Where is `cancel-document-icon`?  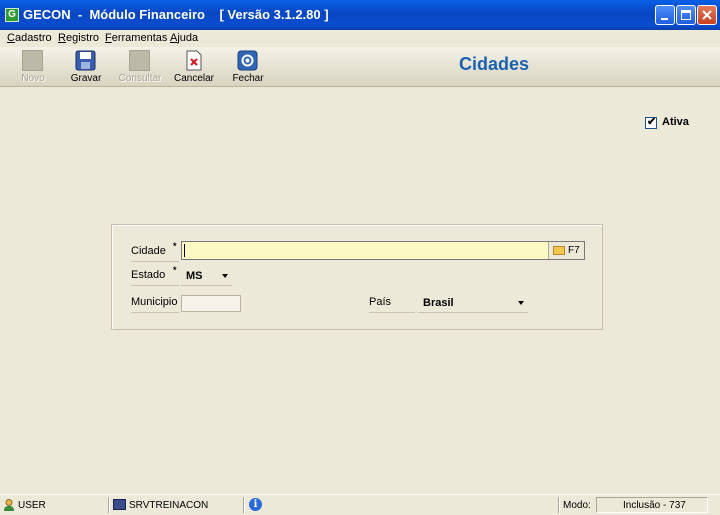 cancel-document-icon is located at coordinates (194, 60).